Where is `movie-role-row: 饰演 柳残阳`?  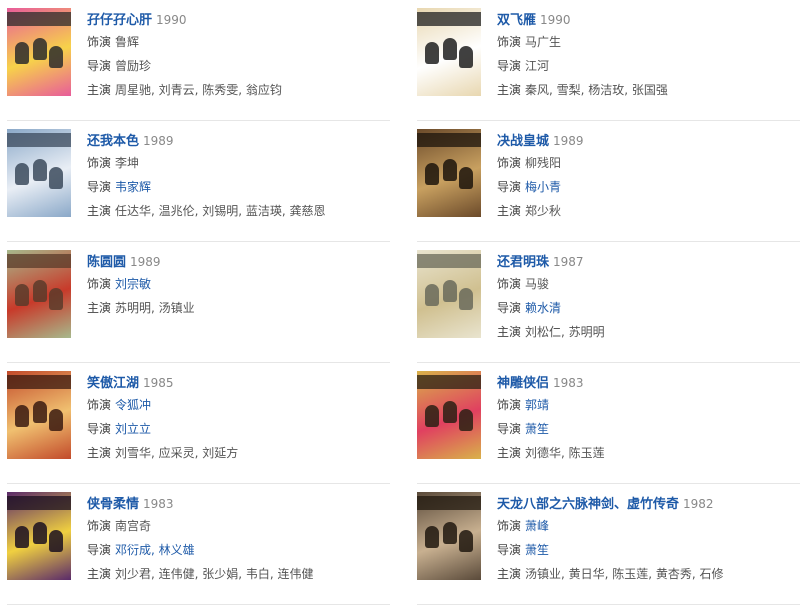 movie-role-row: 饰演 柳残阳 is located at coordinates (648, 163).